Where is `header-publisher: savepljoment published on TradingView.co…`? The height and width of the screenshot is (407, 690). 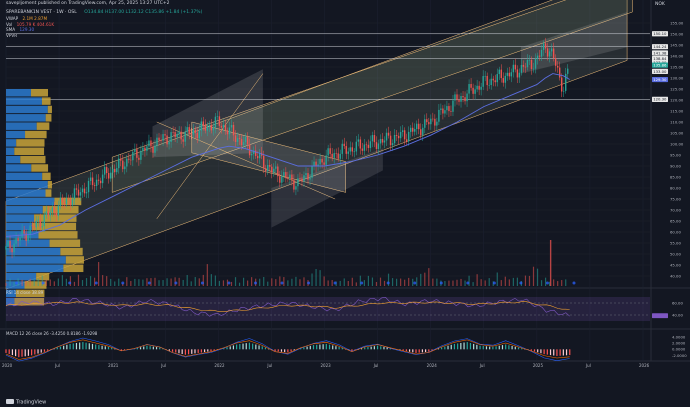 header-publisher: savepljoment published on TradingView.co… is located at coordinates (88, 3).